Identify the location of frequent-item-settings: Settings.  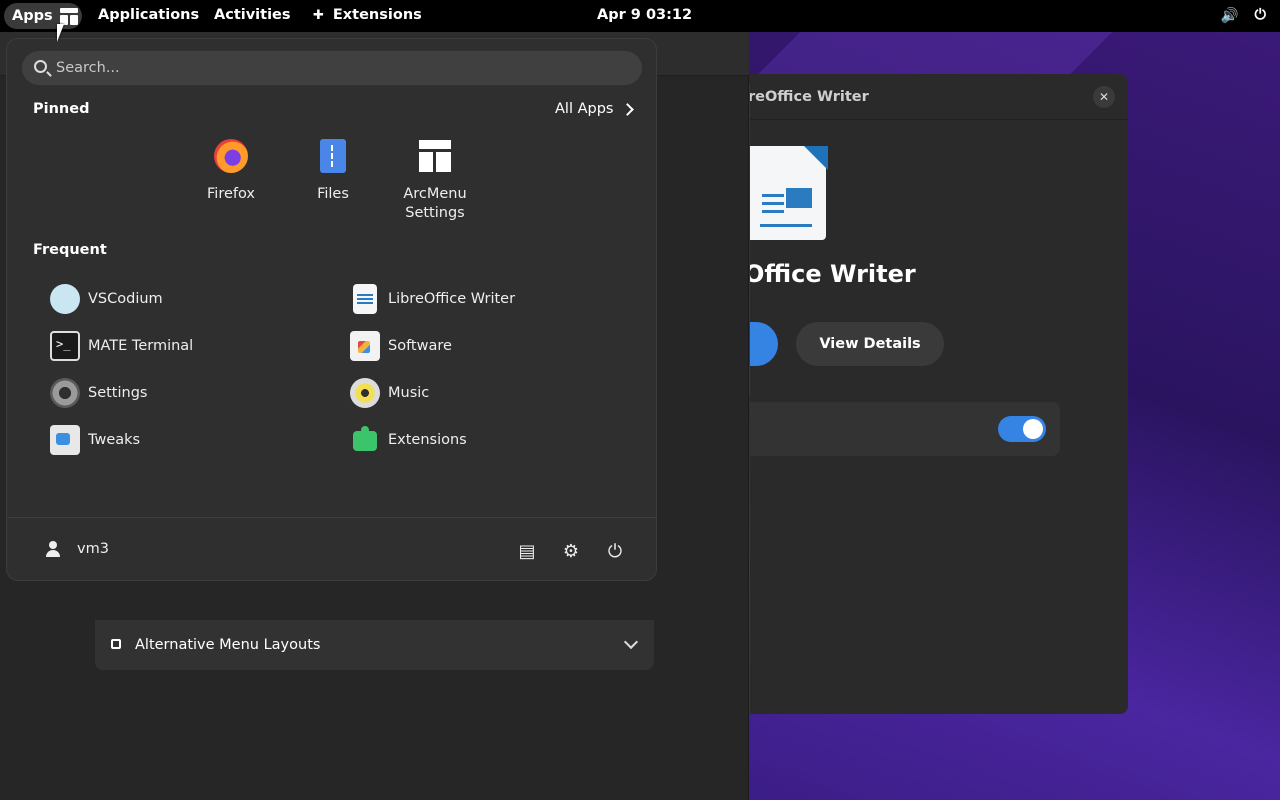
(98, 393).